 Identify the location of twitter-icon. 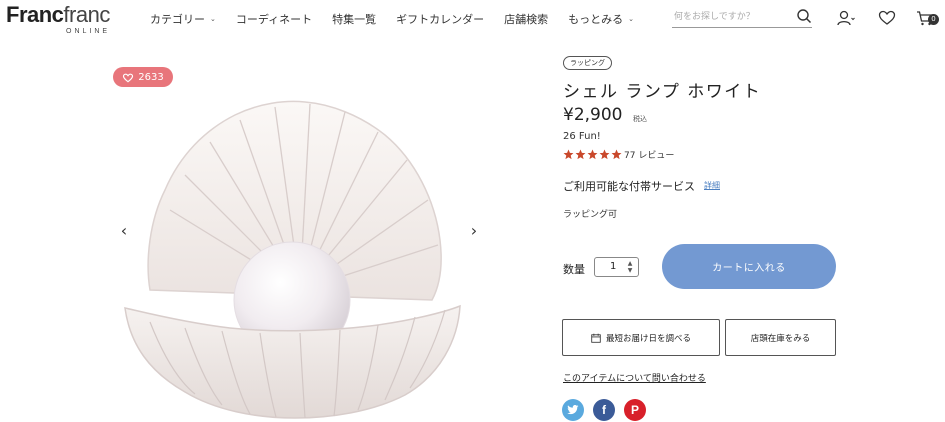
(573, 410).